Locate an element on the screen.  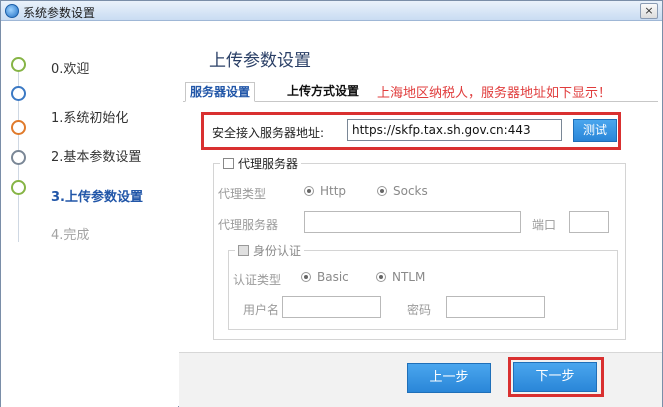
proxy-server-label: 代理服务器 is located at coordinates (248, 225).